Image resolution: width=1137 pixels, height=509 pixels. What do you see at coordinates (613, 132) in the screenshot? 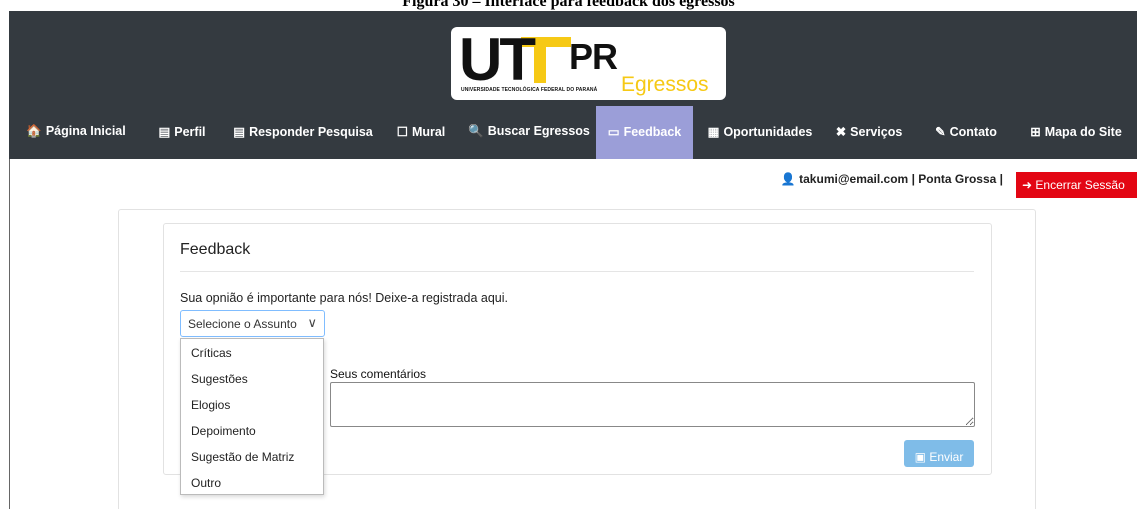
I see `comment-icon: ▭` at bounding box center [613, 132].